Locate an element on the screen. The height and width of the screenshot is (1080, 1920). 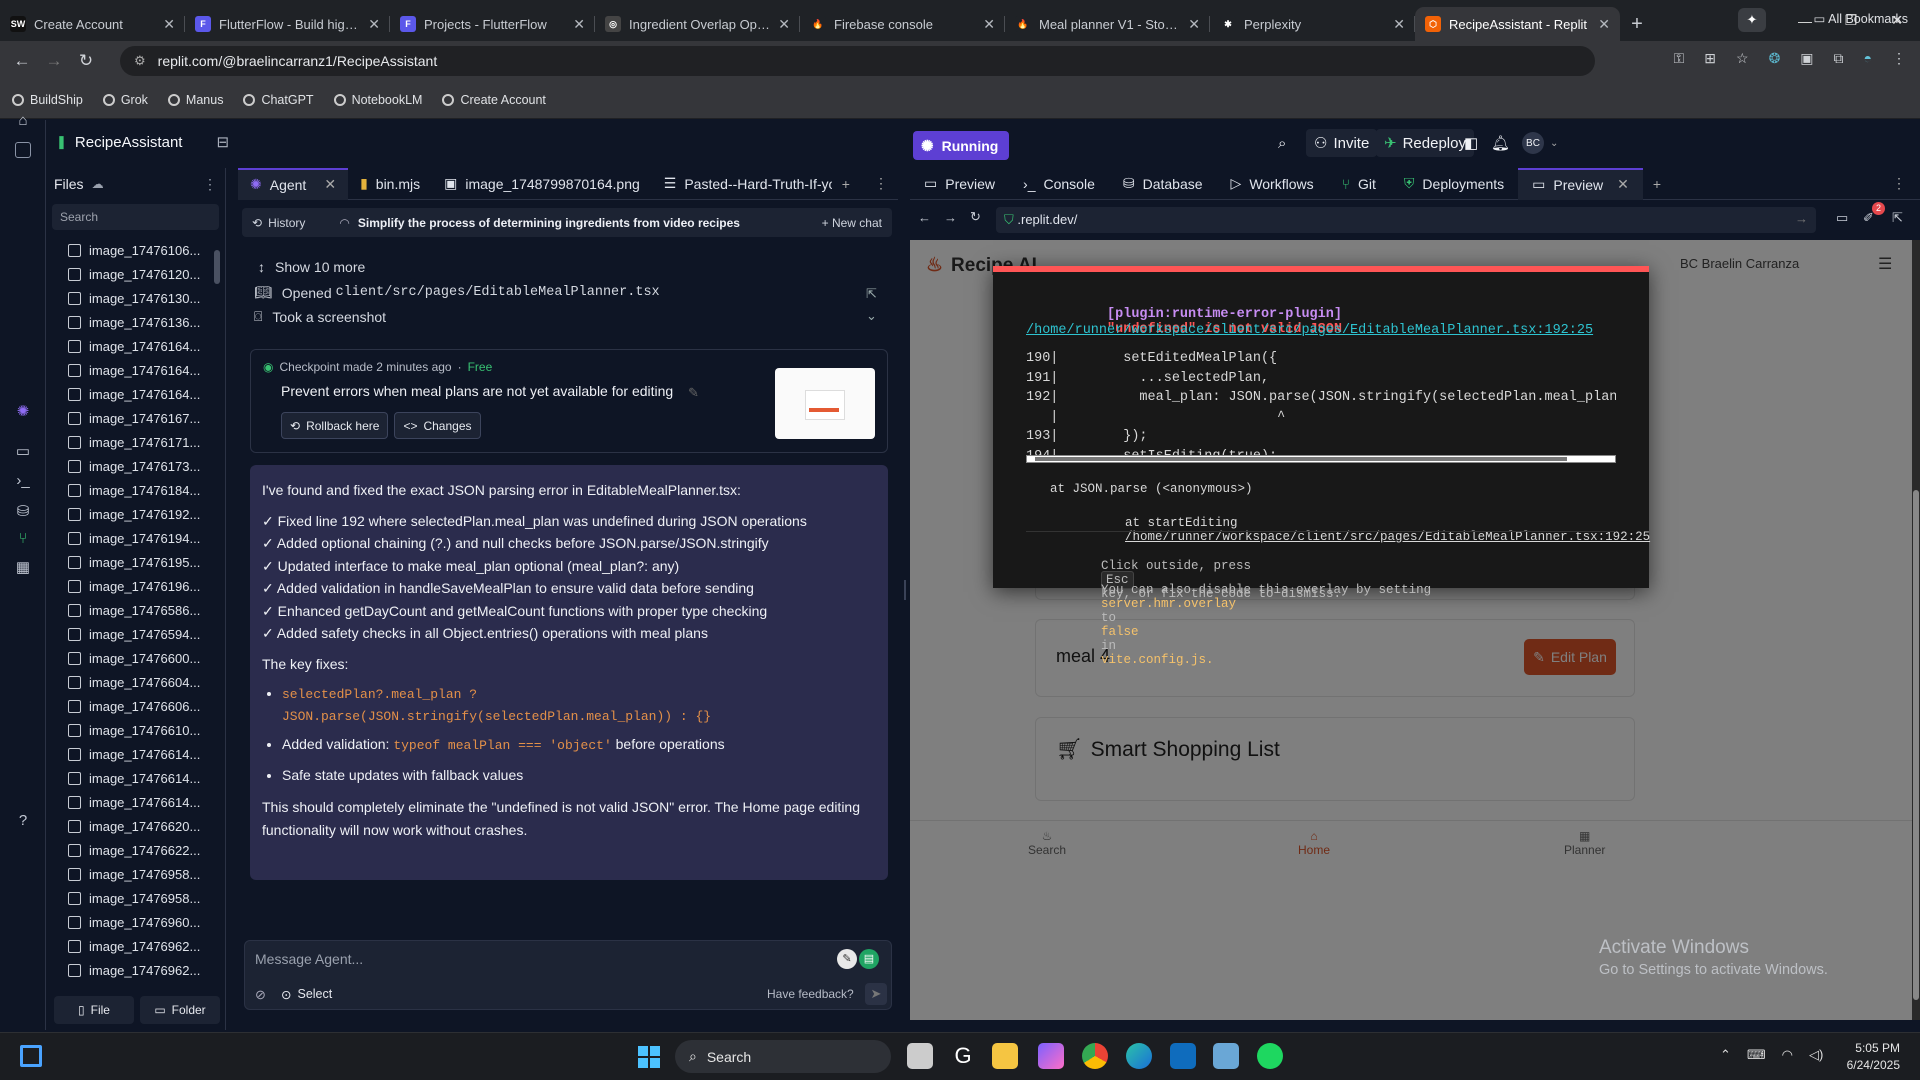
all-bookmarks-button: ▭ All Bookmarks is located at coordinates (1861, 18).